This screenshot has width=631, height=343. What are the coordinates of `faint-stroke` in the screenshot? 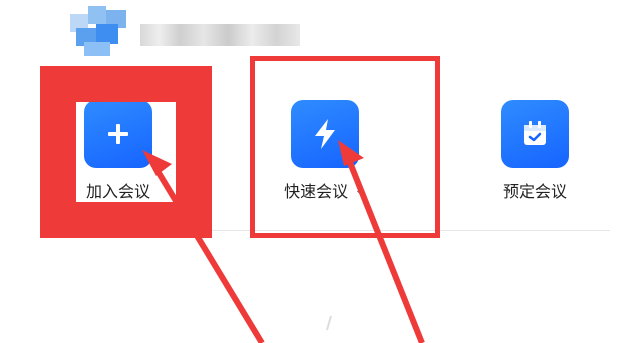 It's located at (329, 323).